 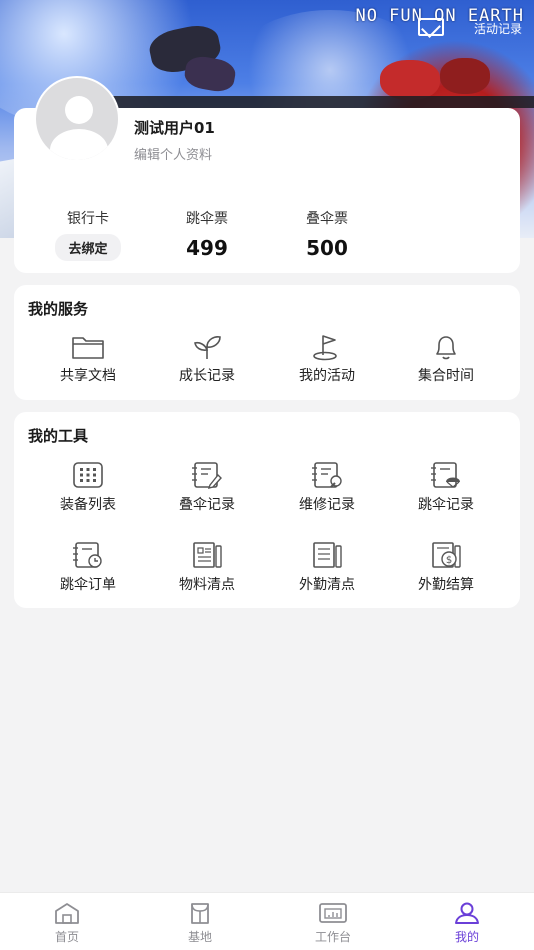 I want to click on stat-label: 叠伞票, so click(x=327, y=219).